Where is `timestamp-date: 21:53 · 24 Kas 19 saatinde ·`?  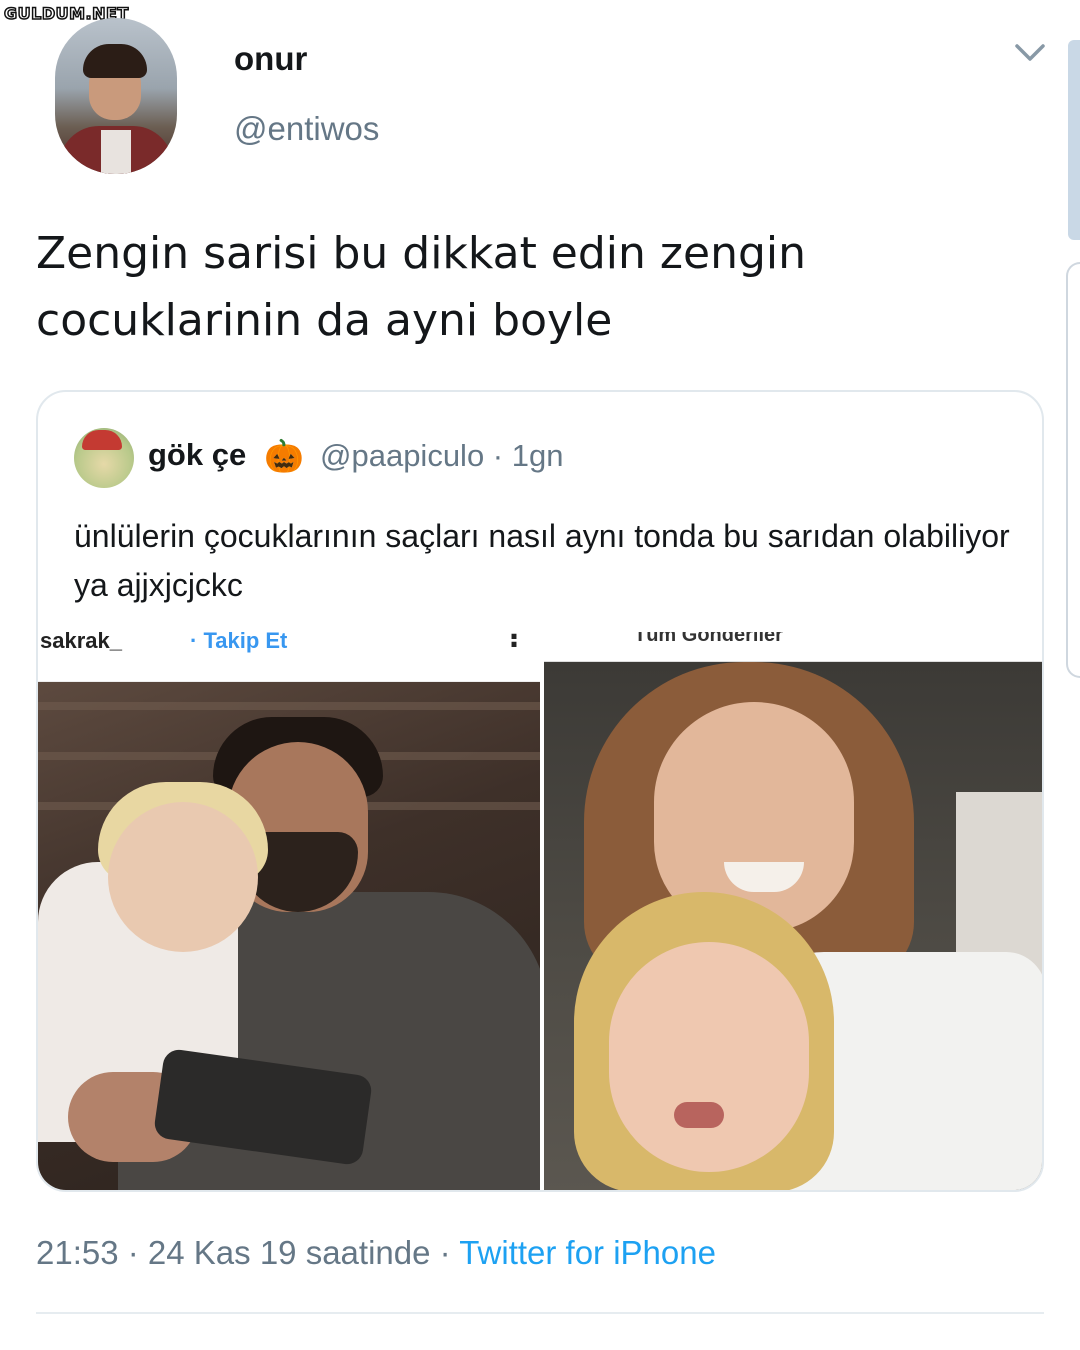 timestamp-date: 21:53 · 24 Kas 19 saatinde · is located at coordinates (248, 1252).